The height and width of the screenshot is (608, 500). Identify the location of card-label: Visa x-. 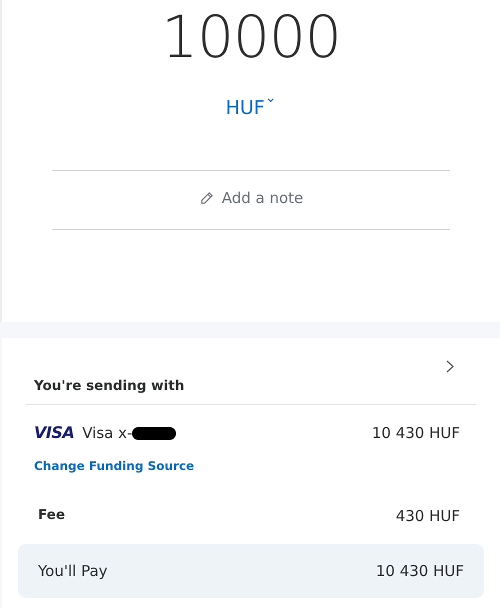
(107, 433).